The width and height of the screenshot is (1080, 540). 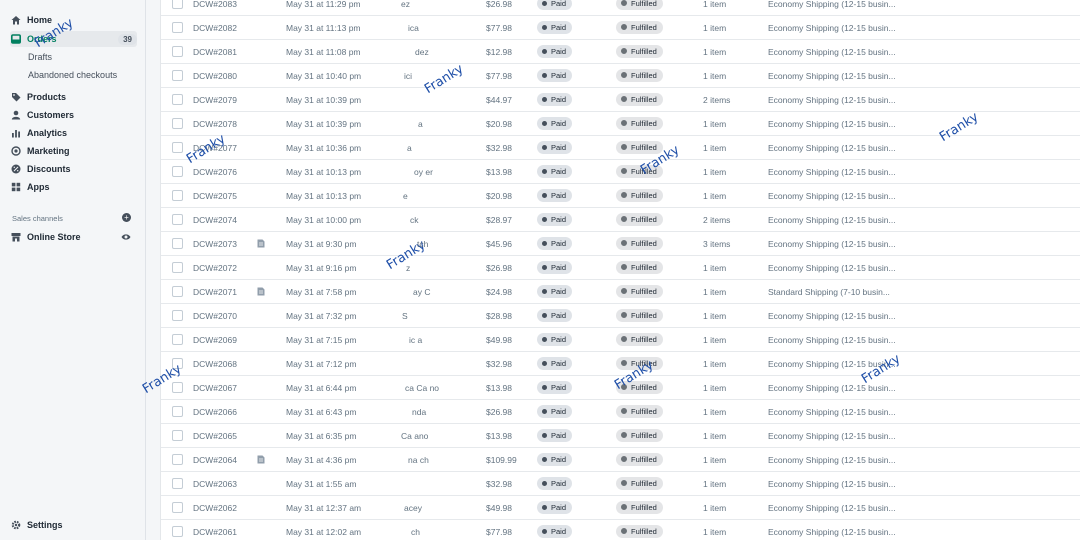 What do you see at coordinates (215, 460) in the screenshot?
I see `order-number: DCW#2064` at bounding box center [215, 460].